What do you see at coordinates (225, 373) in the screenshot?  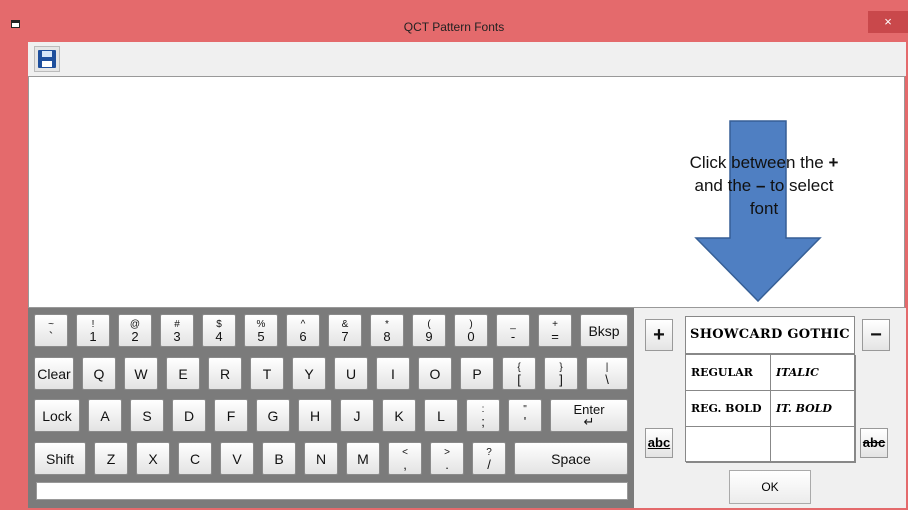 I see `key-r: R` at bounding box center [225, 373].